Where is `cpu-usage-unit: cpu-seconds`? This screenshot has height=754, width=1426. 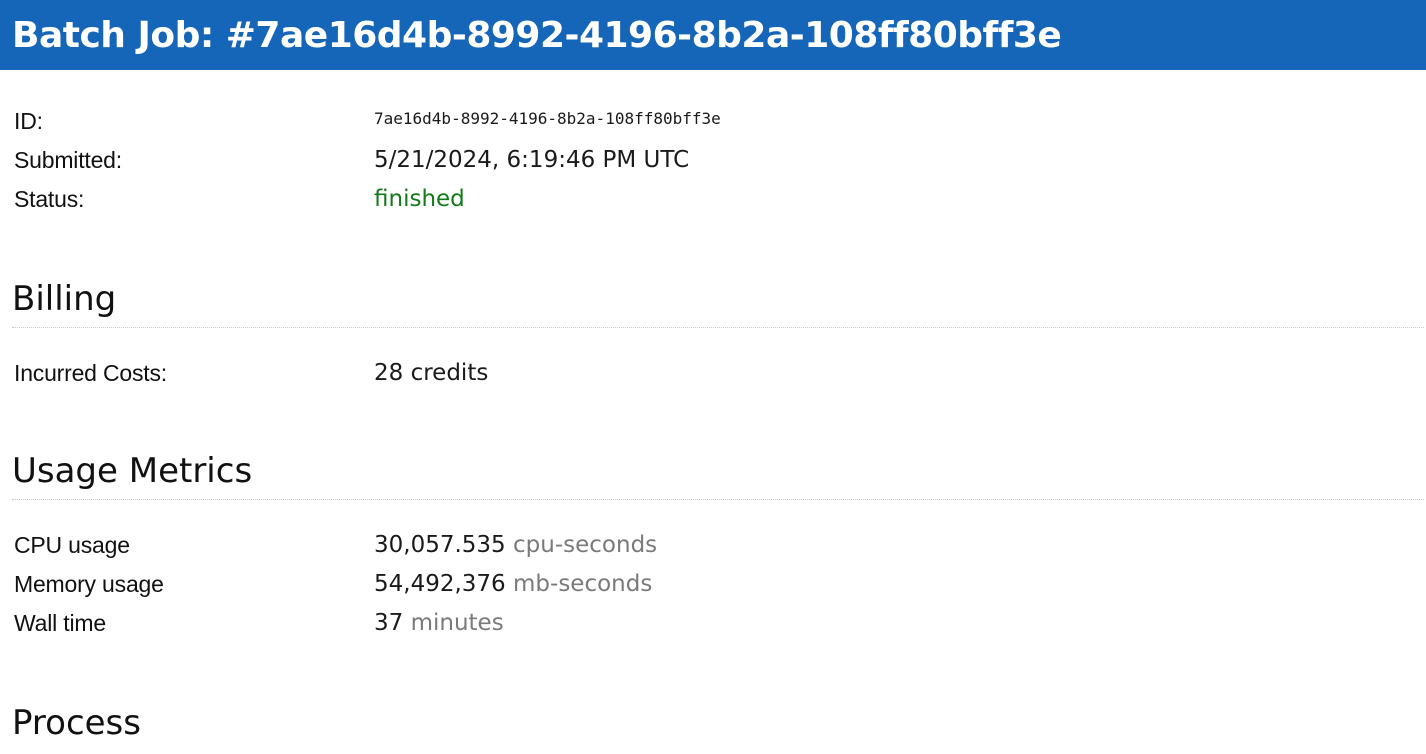
cpu-usage-unit: cpu-seconds is located at coordinates (585, 545).